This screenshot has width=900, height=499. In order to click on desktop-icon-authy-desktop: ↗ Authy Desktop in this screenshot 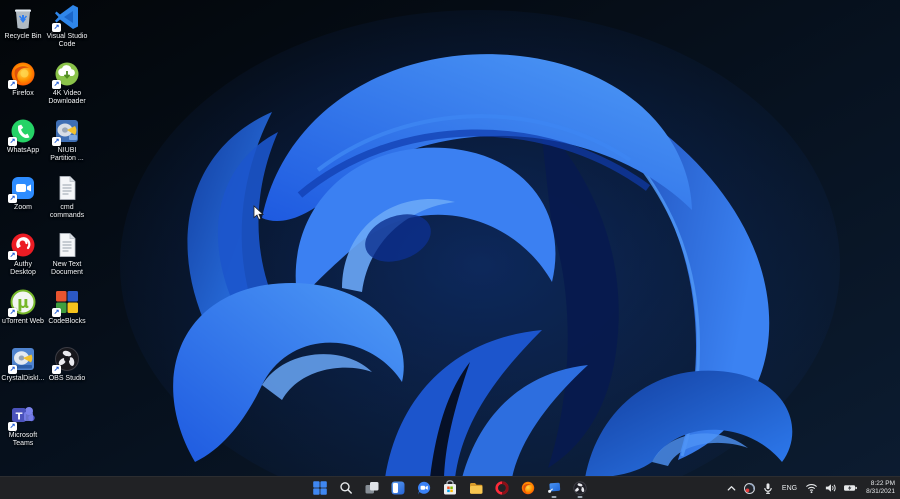, I will do `click(23, 254)`.